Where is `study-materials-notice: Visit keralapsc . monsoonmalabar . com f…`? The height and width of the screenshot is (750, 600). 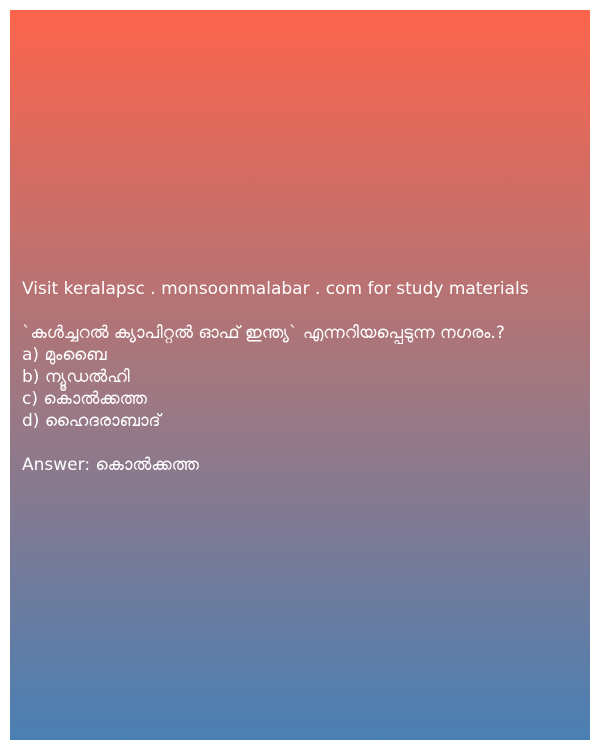
study-materials-notice: Visit keralapsc . monsoonmalabar . com f… is located at coordinates (275, 289).